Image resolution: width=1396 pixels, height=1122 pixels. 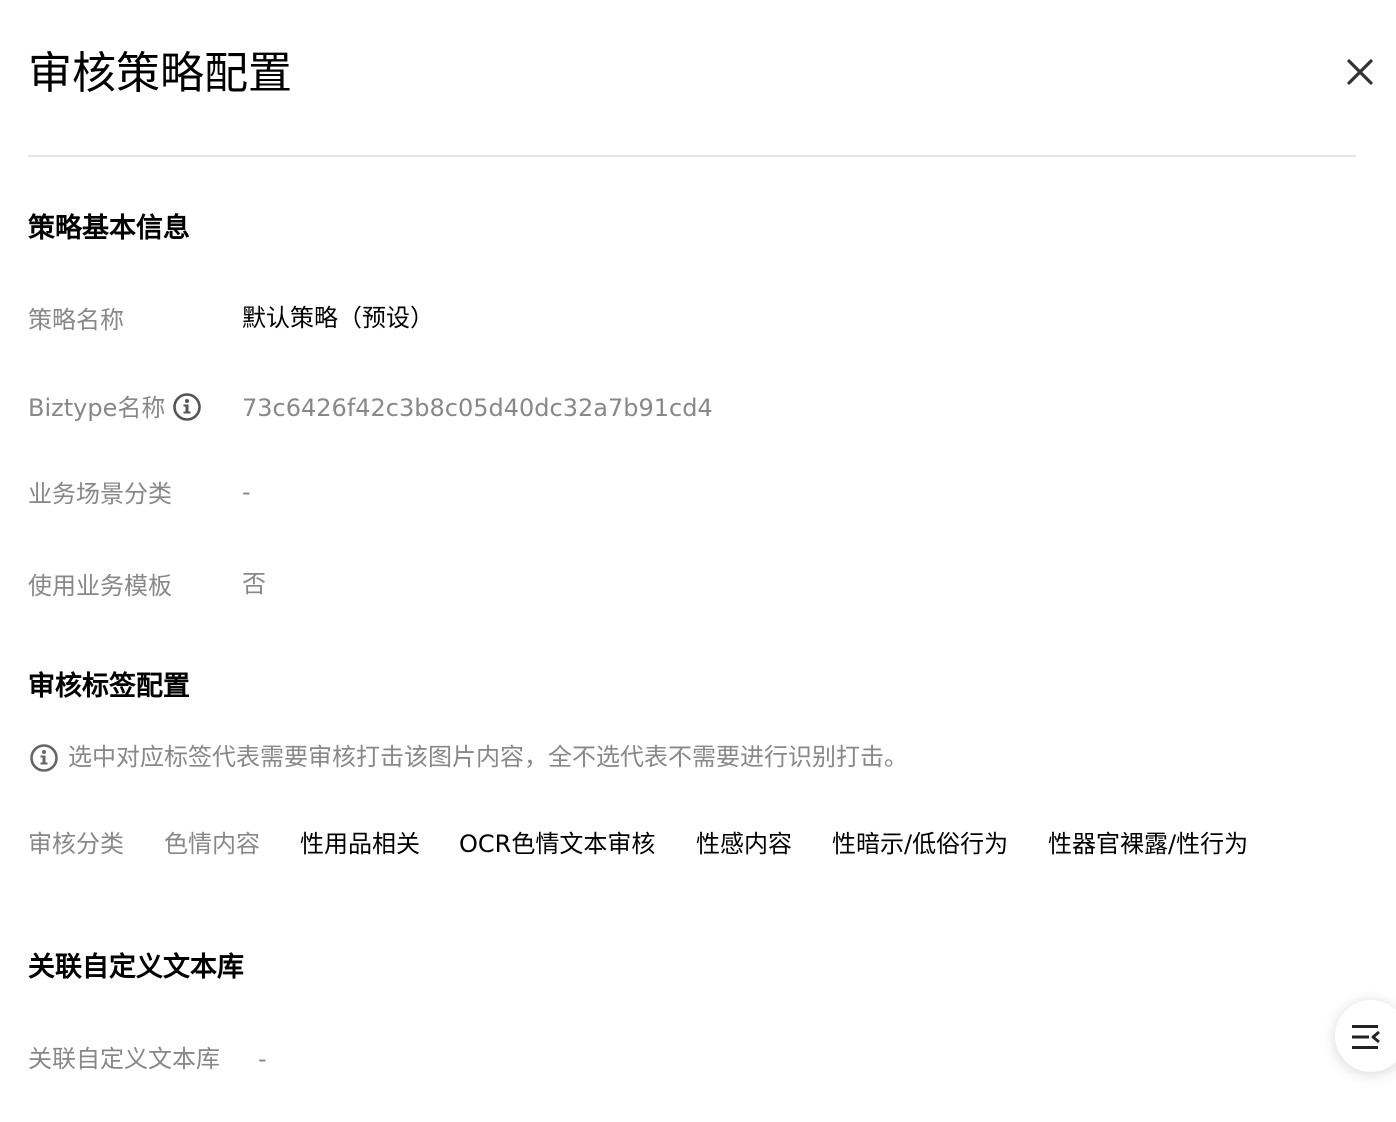 I want to click on category-tag-nudity: 性器官裸露/性行为, so click(x=1148, y=844).